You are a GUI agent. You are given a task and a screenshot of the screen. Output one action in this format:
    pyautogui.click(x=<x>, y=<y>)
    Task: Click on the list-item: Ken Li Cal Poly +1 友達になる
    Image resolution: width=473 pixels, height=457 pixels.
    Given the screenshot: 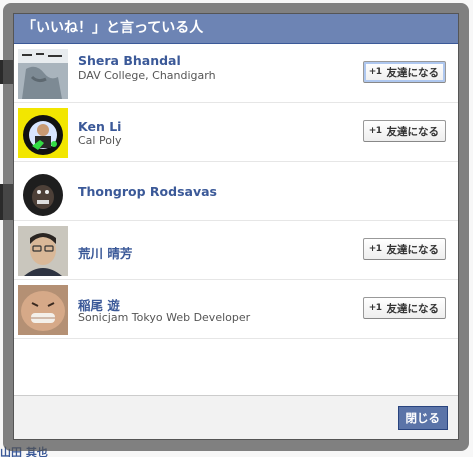 What is the action you would take?
    pyautogui.click(x=236, y=132)
    